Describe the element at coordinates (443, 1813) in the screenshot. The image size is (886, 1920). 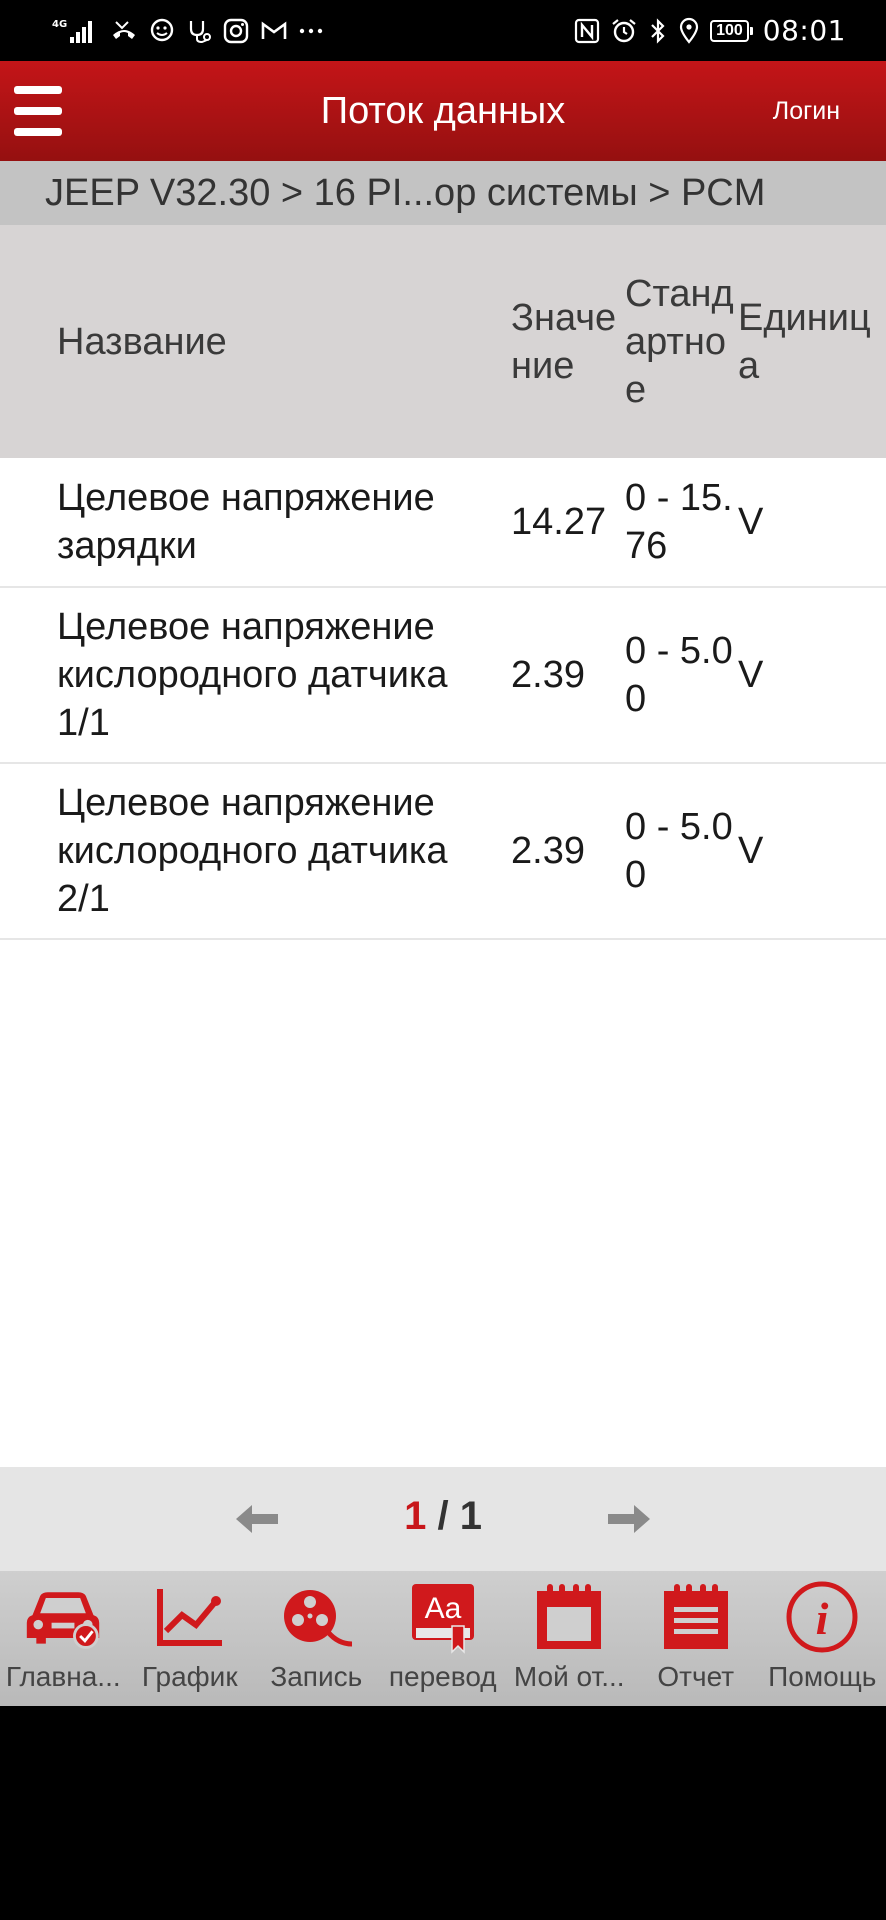
I see `navigation-bar-area` at that location.